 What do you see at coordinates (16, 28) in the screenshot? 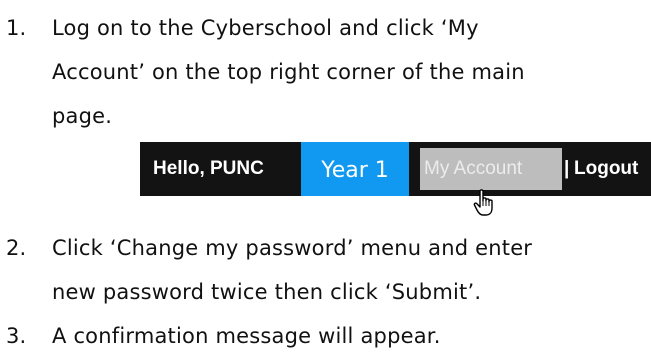
I see `step-number: 1.` at bounding box center [16, 28].